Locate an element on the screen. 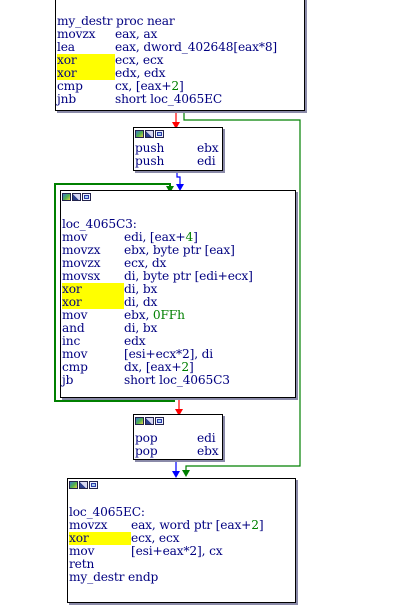  code-line: jnb short loc_4065EC is located at coordinates (180, 99).